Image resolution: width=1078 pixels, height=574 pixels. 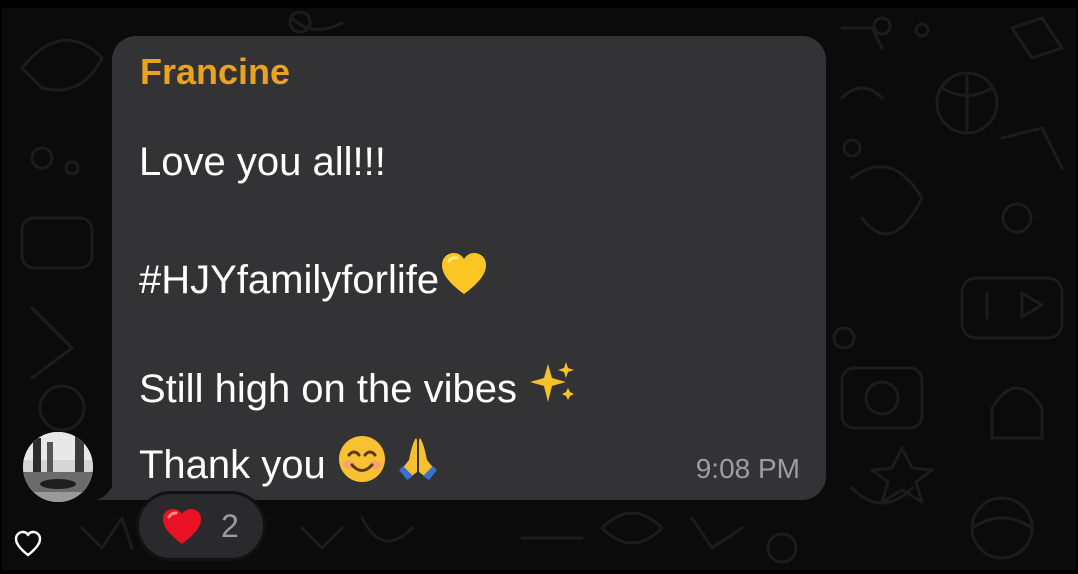 I want to click on message-text: Love you all!!!, so click(x=262, y=162).